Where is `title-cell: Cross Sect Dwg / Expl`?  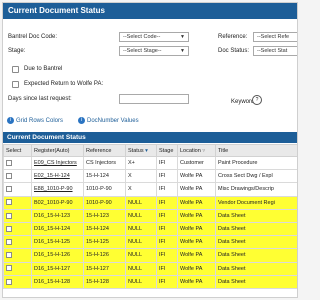 title-cell: Cross Sect Dwg / Expl is located at coordinates (256, 176).